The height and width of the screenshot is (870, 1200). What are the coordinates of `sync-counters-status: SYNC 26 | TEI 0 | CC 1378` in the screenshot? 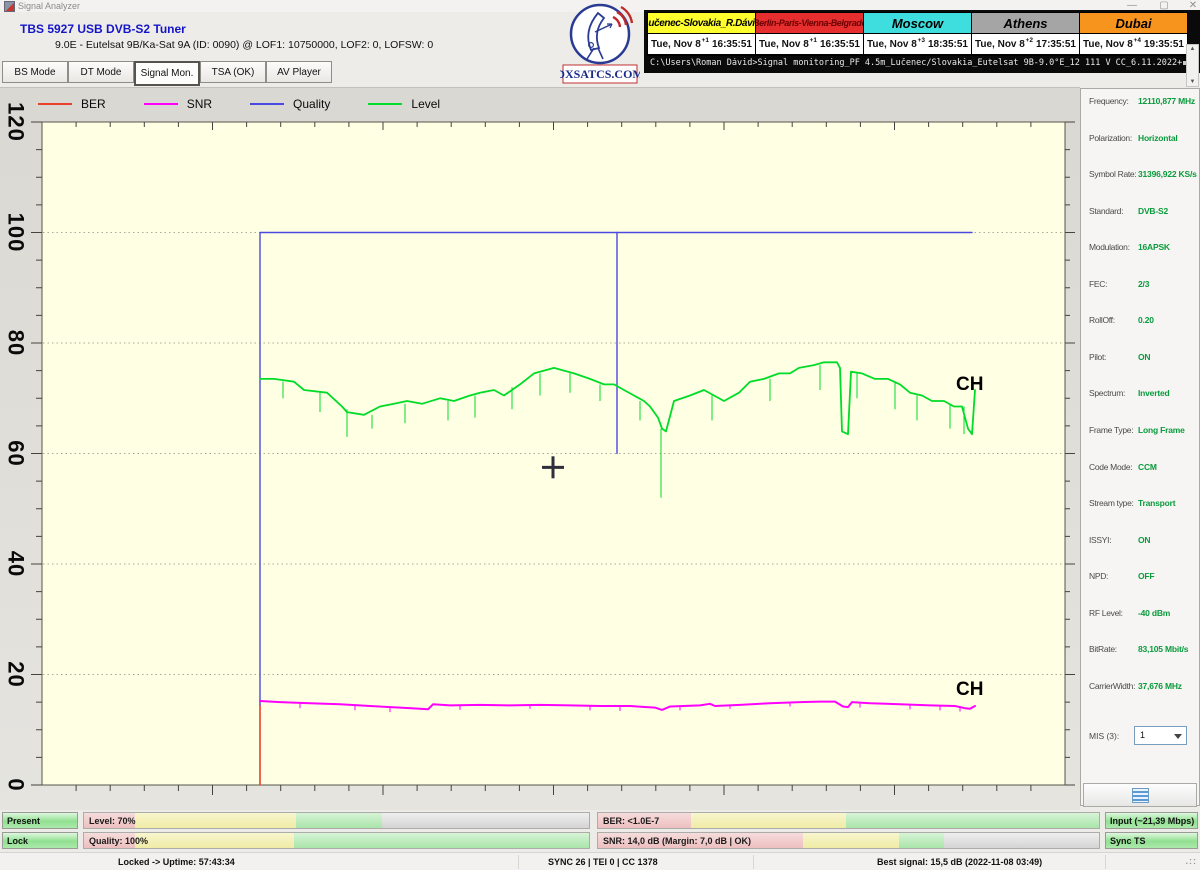 It's located at (603, 862).